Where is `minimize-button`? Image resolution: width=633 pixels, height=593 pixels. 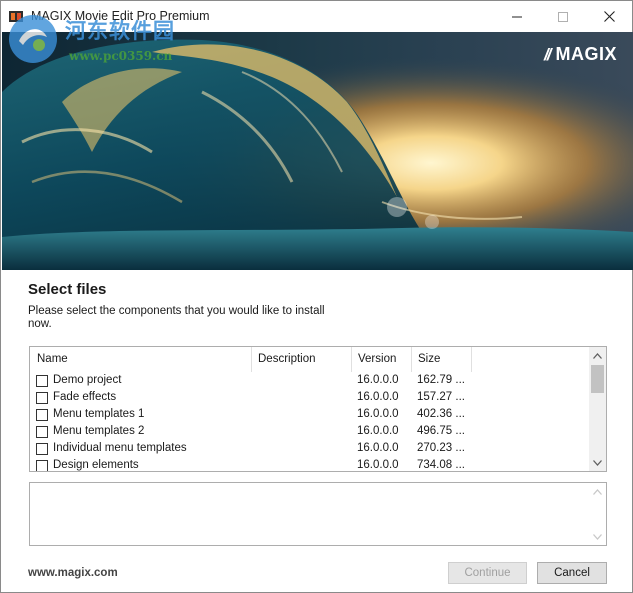 minimize-button is located at coordinates (517, 16).